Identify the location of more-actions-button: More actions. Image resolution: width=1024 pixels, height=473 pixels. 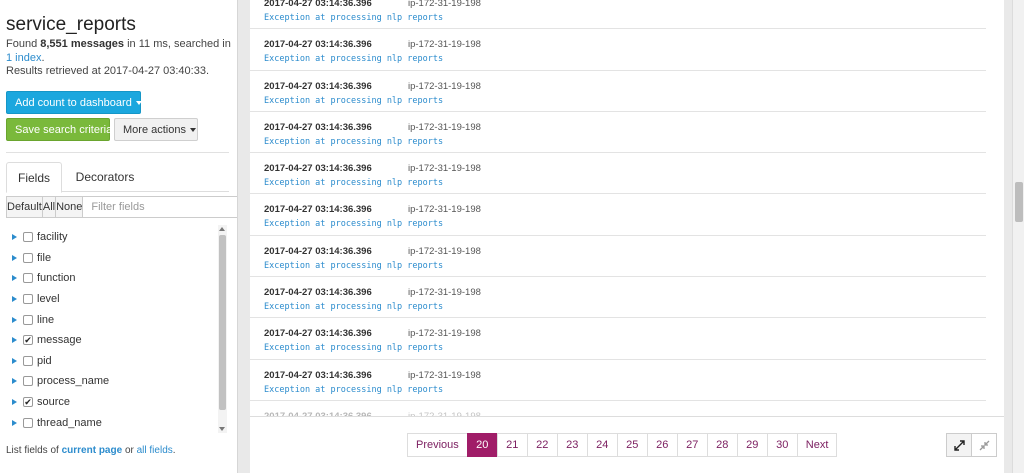
(156, 129).